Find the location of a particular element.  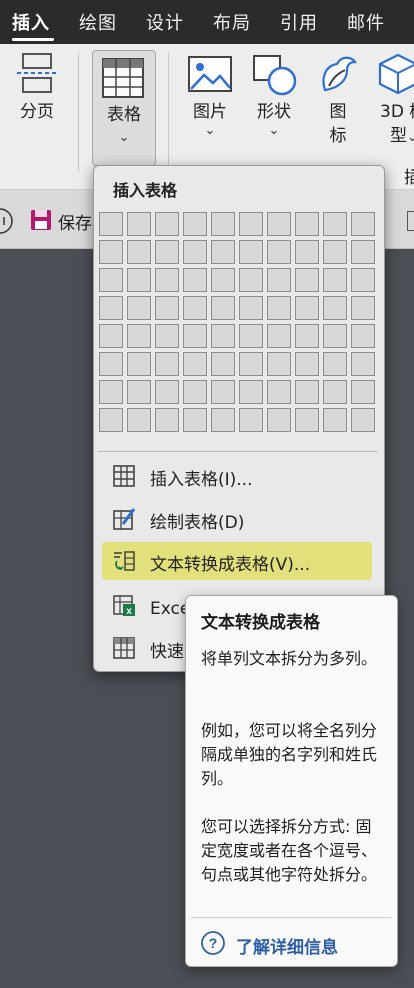

tab-mailings: 邮件 is located at coordinates (366, 22).